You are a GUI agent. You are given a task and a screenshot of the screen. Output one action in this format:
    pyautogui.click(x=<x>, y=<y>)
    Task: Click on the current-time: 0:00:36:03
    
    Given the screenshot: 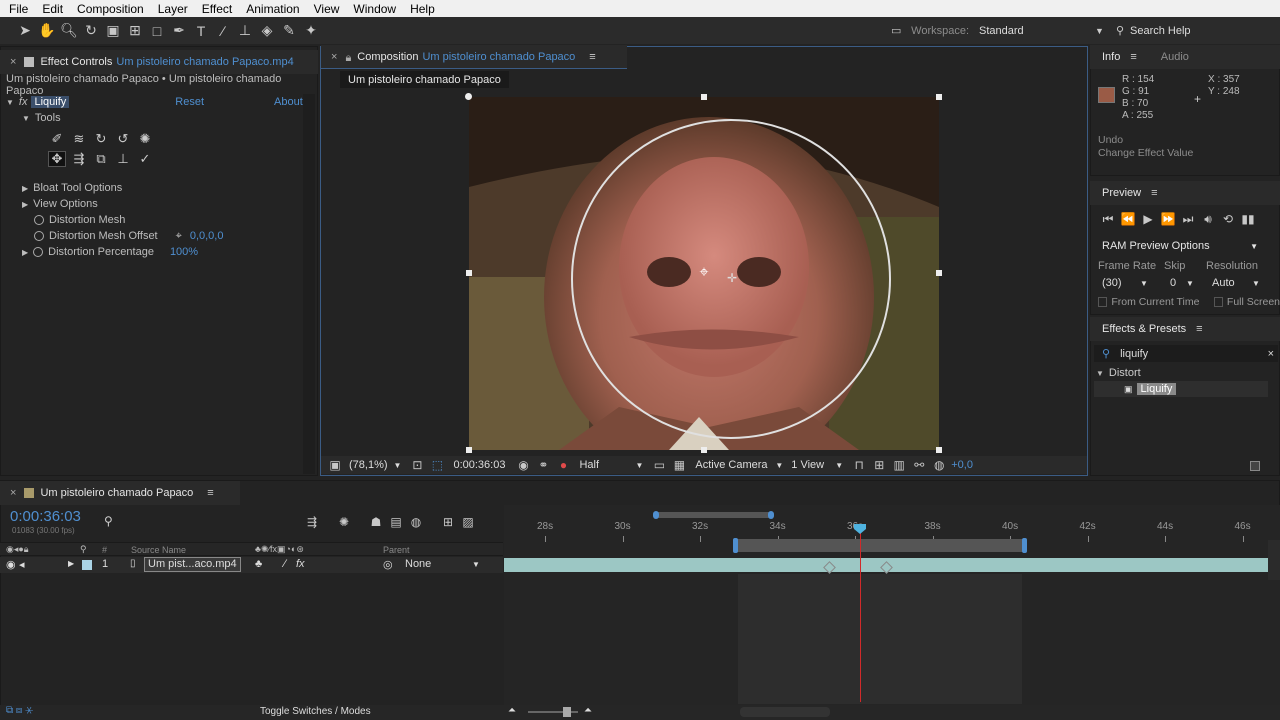 What is the action you would take?
    pyautogui.click(x=483, y=465)
    